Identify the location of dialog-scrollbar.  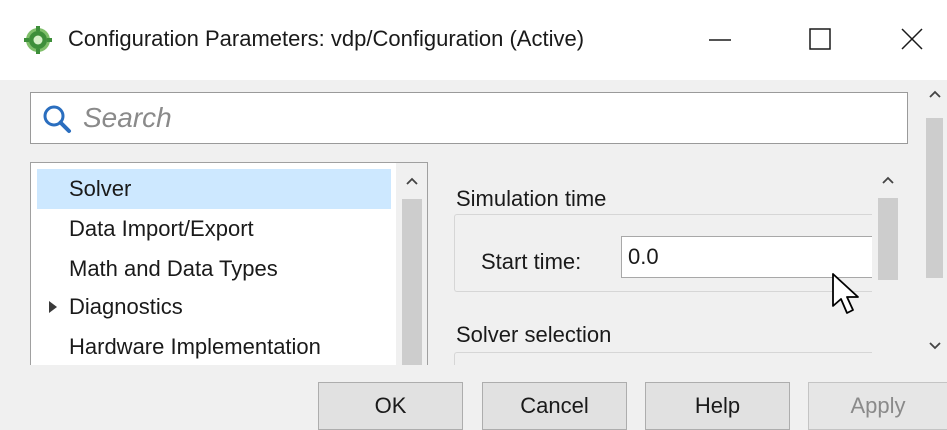
(934, 222).